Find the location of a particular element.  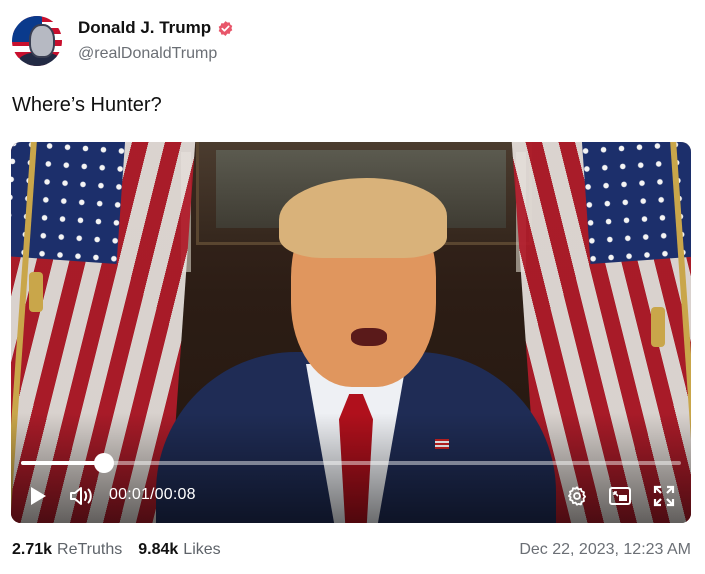

volume-button is located at coordinates (82, 496).